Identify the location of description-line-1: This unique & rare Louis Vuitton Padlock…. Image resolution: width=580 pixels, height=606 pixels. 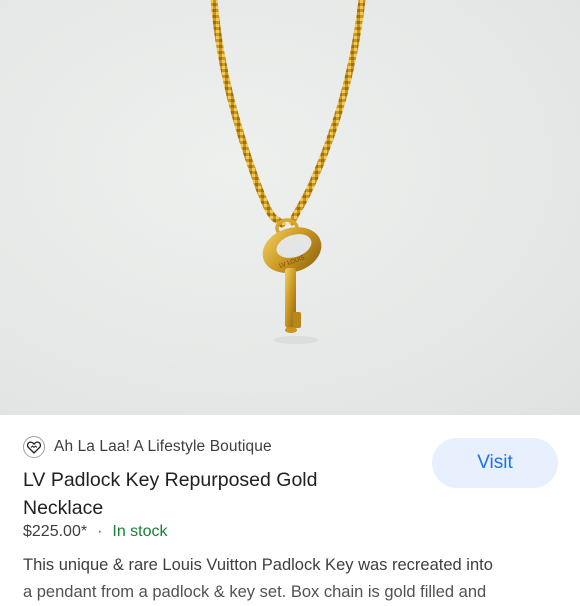
(258, 565).